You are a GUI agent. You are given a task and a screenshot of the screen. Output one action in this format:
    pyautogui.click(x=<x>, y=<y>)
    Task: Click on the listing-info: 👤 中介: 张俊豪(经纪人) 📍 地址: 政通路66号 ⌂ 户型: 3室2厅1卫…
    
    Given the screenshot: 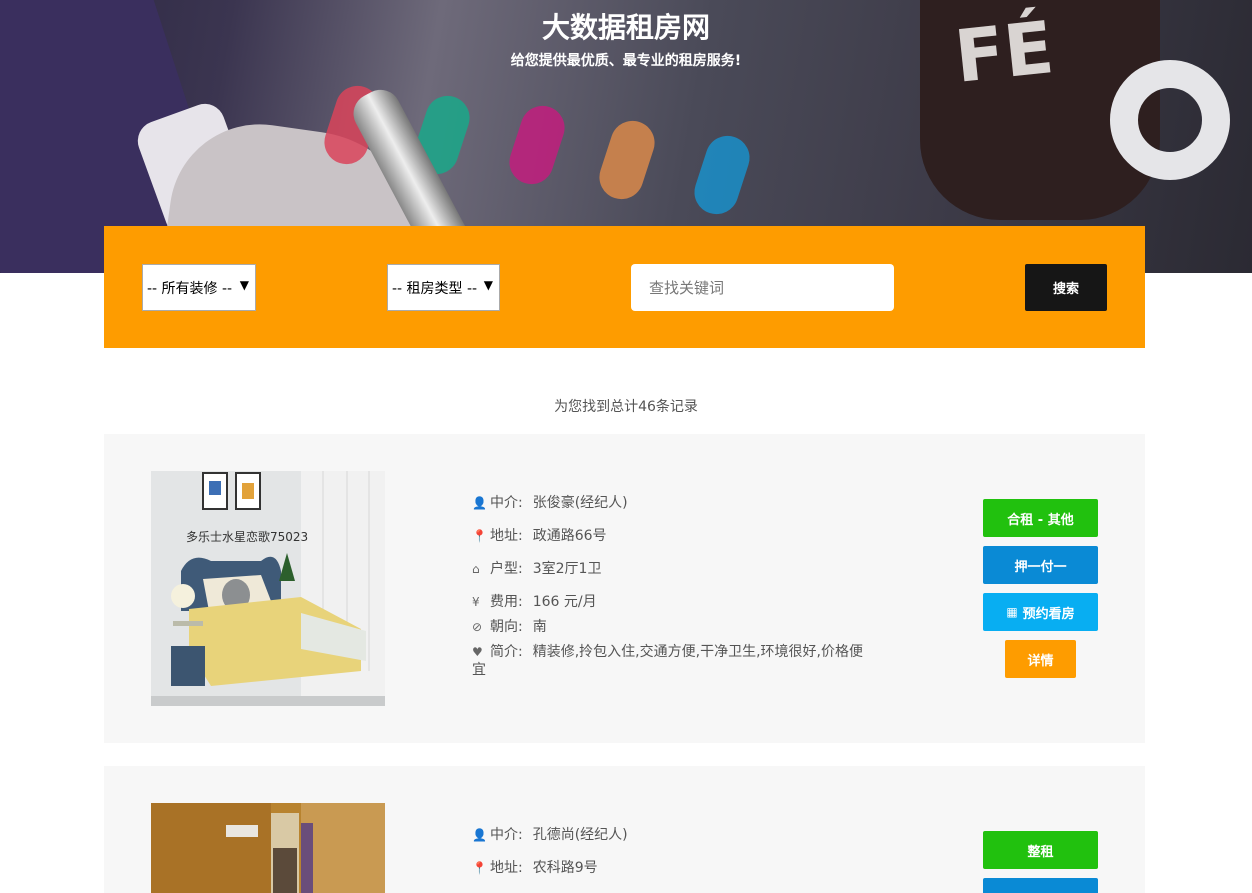 What is the action you would take?
    pyautogui.click(x=682, y=586)
    